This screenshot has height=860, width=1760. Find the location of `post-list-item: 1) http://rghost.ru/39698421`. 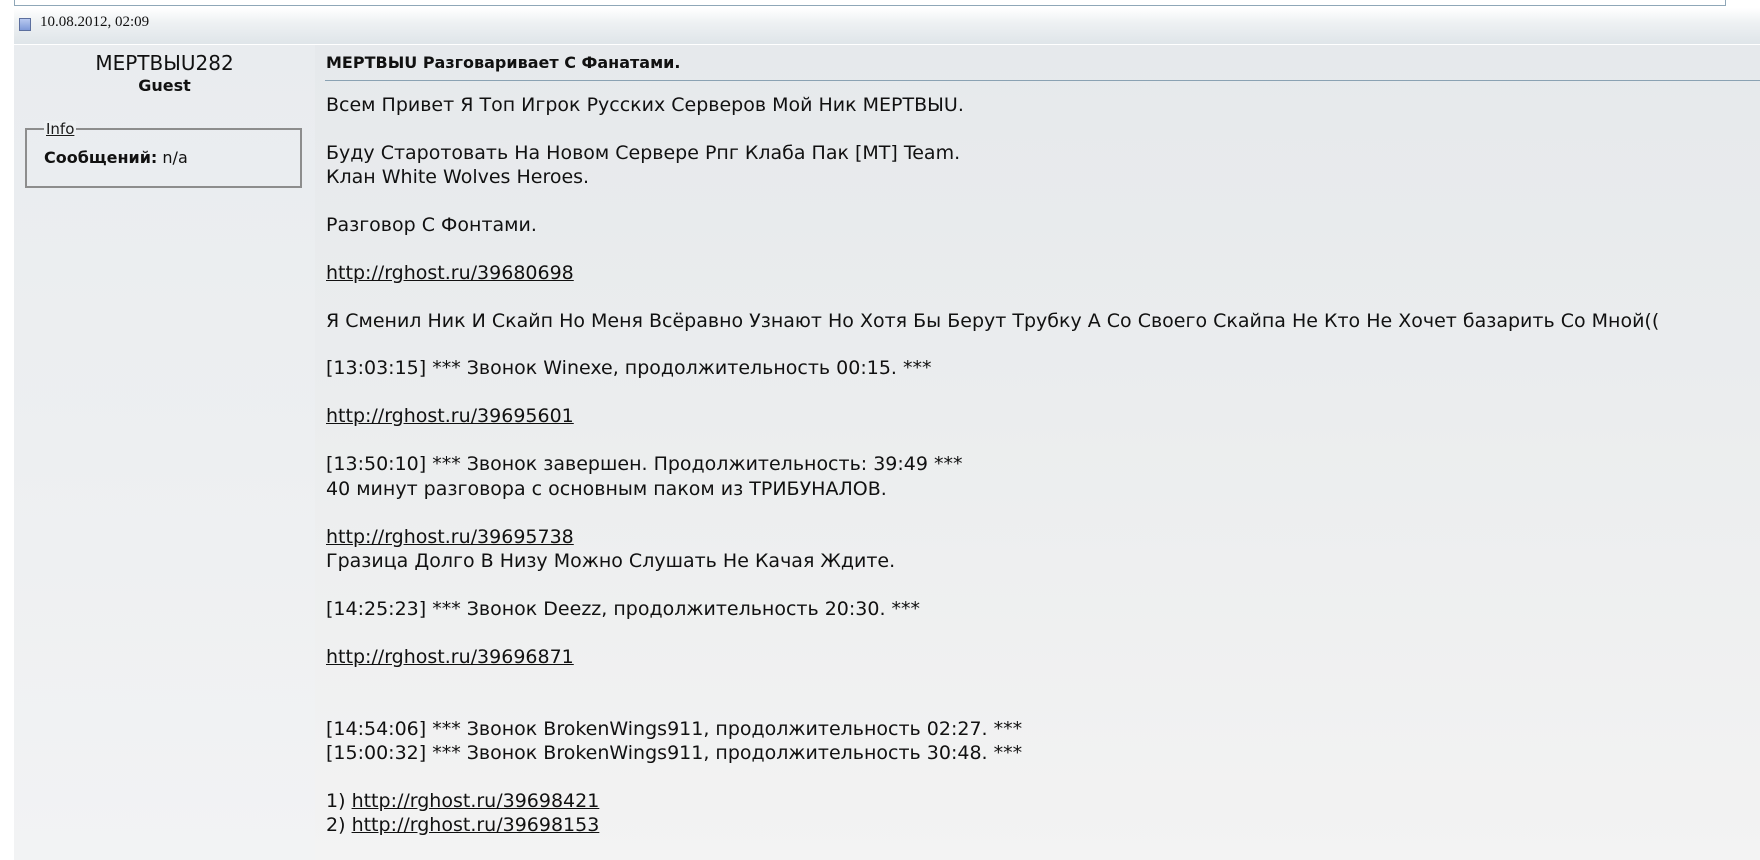

post-list-item: 1) http://rghost.ru/39698421 is located at coordinates (462, 801).